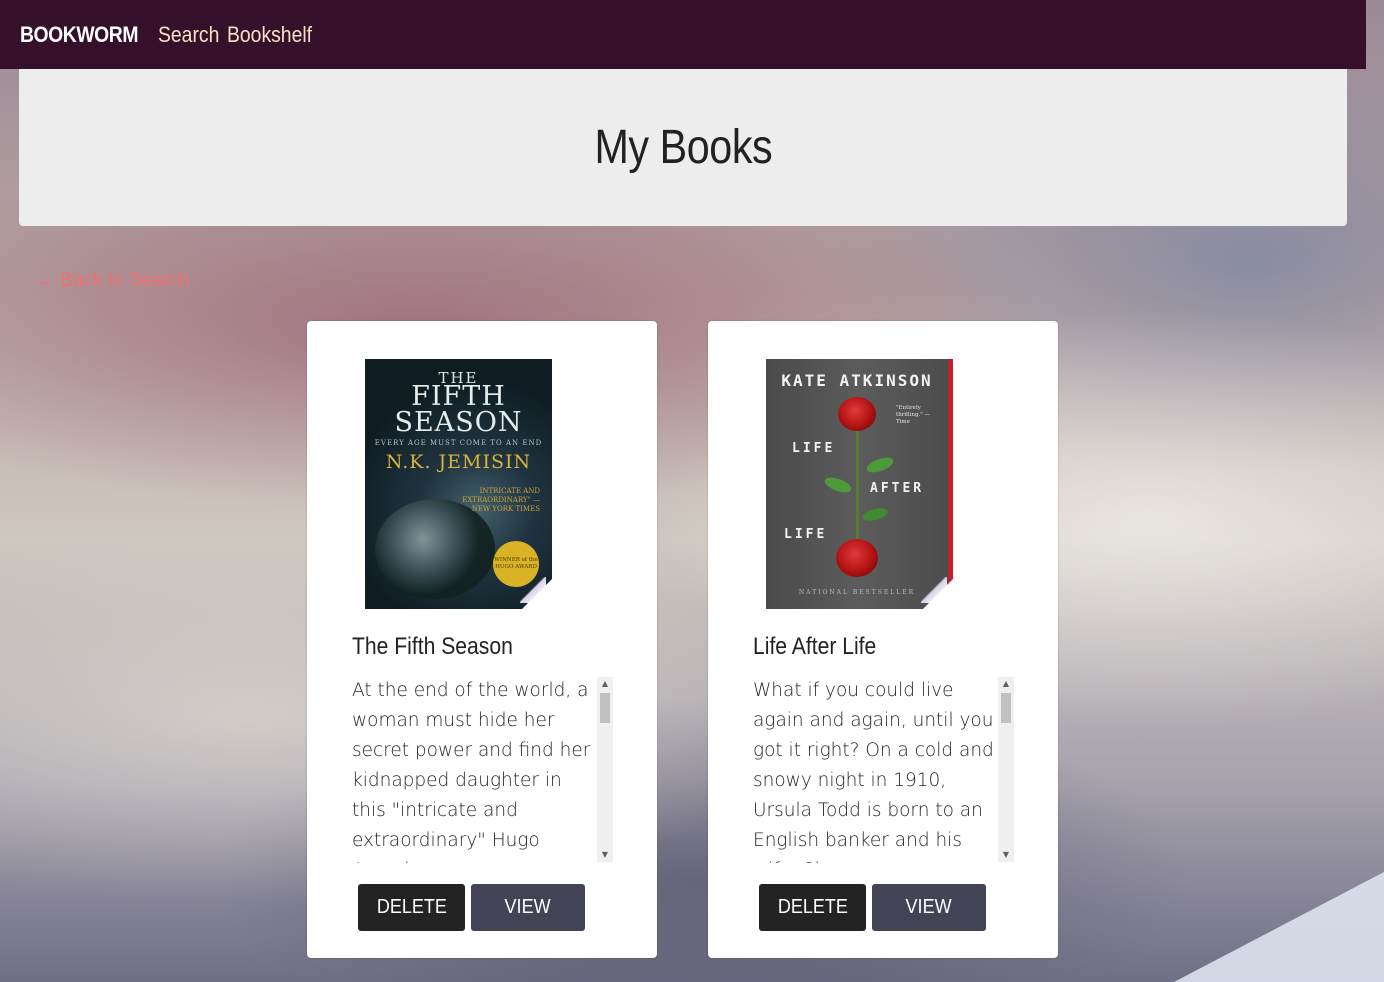 The height and width of the screenshot is (982, 1384). What do you see at coordinates (950, 484) in the screenshot?
I see `cover-spine` at bounding box center [950, 484].